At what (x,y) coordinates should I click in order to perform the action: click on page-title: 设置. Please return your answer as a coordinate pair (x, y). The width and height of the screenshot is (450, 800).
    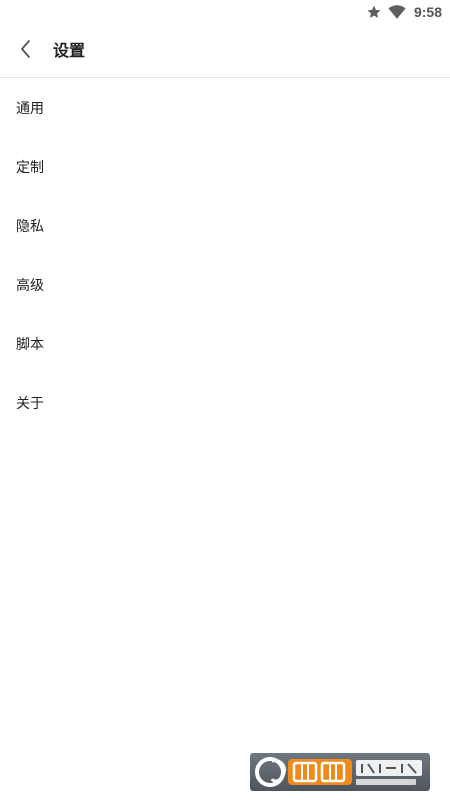
    Looking at the image, I should click on (69, 50).